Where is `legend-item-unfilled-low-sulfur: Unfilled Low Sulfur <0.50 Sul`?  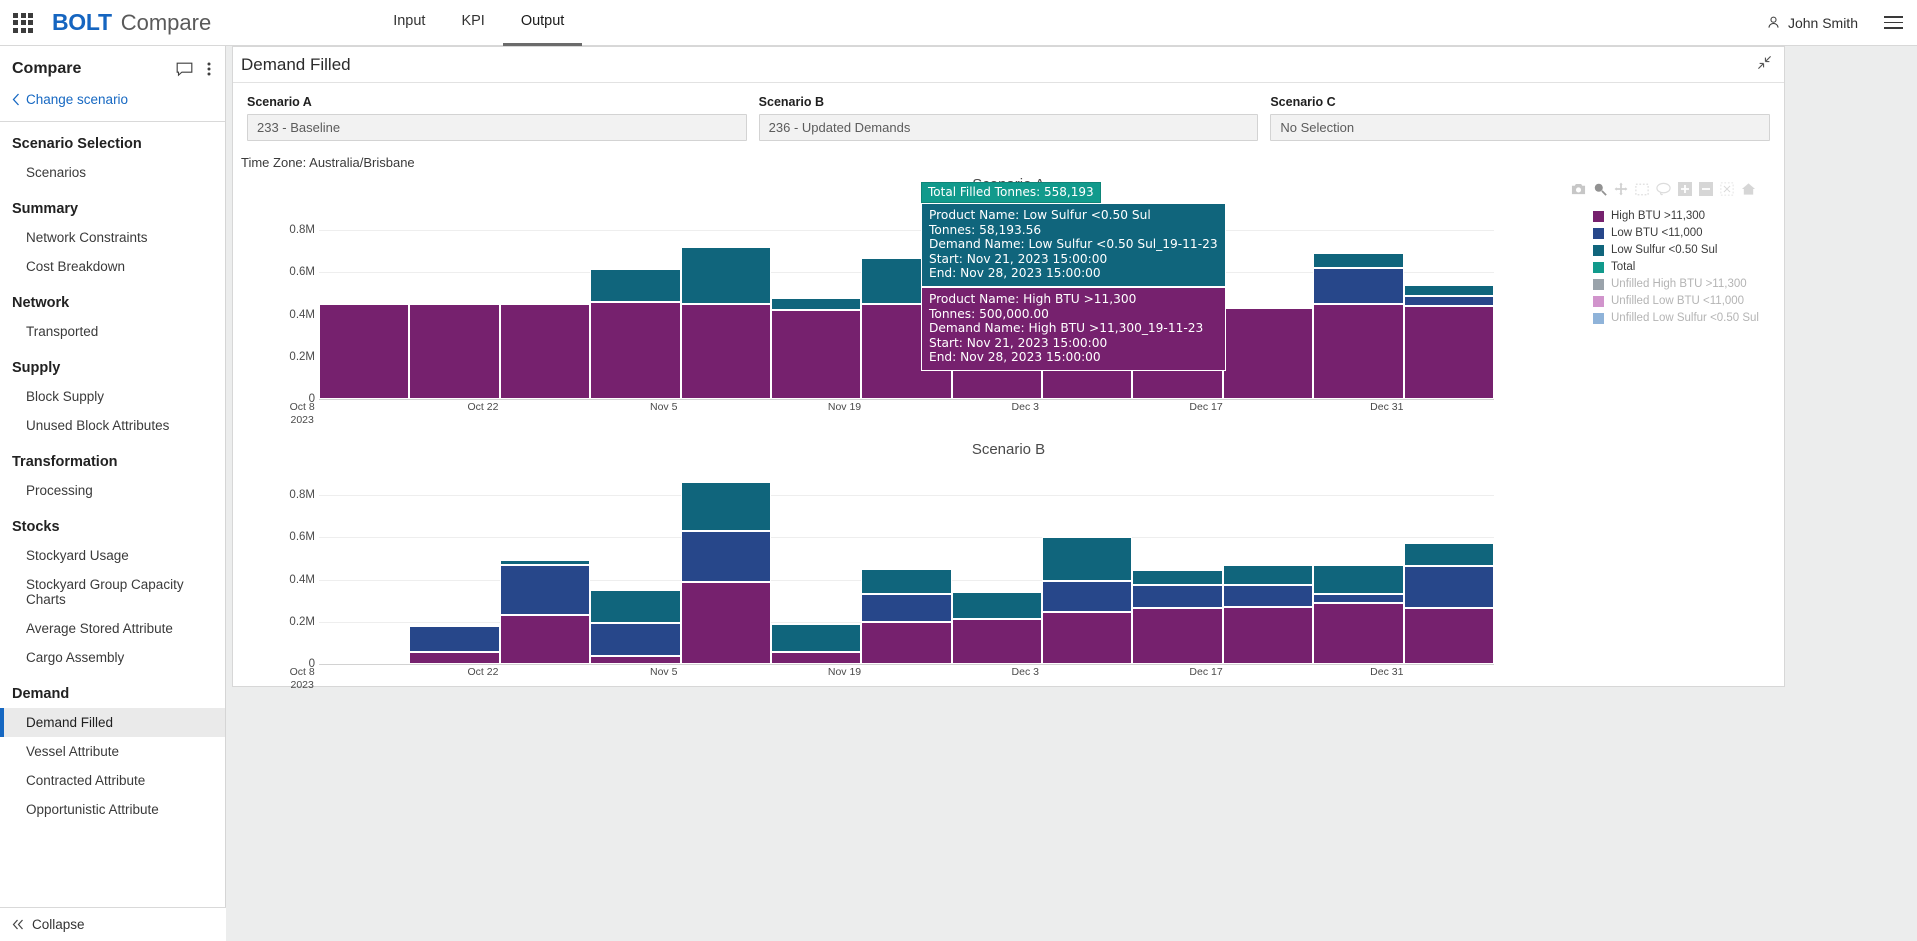
legend-item-unfilled-low-sulfur: Unfilled Low Sulfur <0.50 Sul is located at coordinates (1685, 318).